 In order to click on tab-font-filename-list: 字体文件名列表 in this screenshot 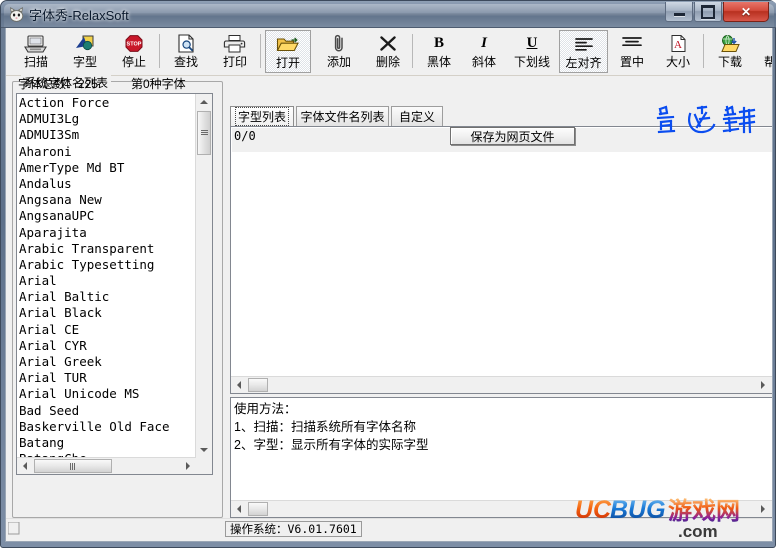, I will do `click(342, 116)`.